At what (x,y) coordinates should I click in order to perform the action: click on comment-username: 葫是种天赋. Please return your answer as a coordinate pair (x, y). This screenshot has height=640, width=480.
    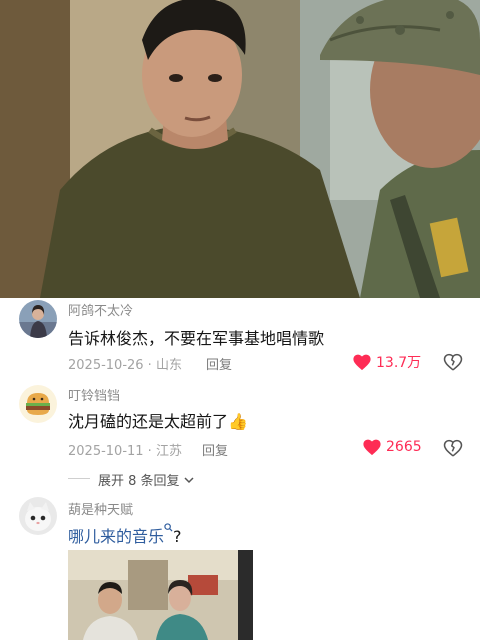
    Looking at the image, I should click on (100, 508).